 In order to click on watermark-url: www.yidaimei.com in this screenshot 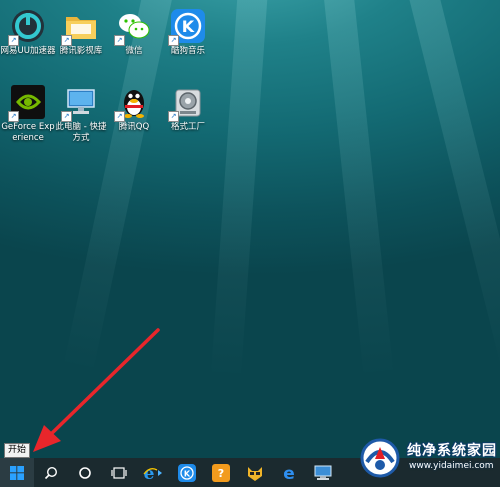, I will do `click(451, 466)`.